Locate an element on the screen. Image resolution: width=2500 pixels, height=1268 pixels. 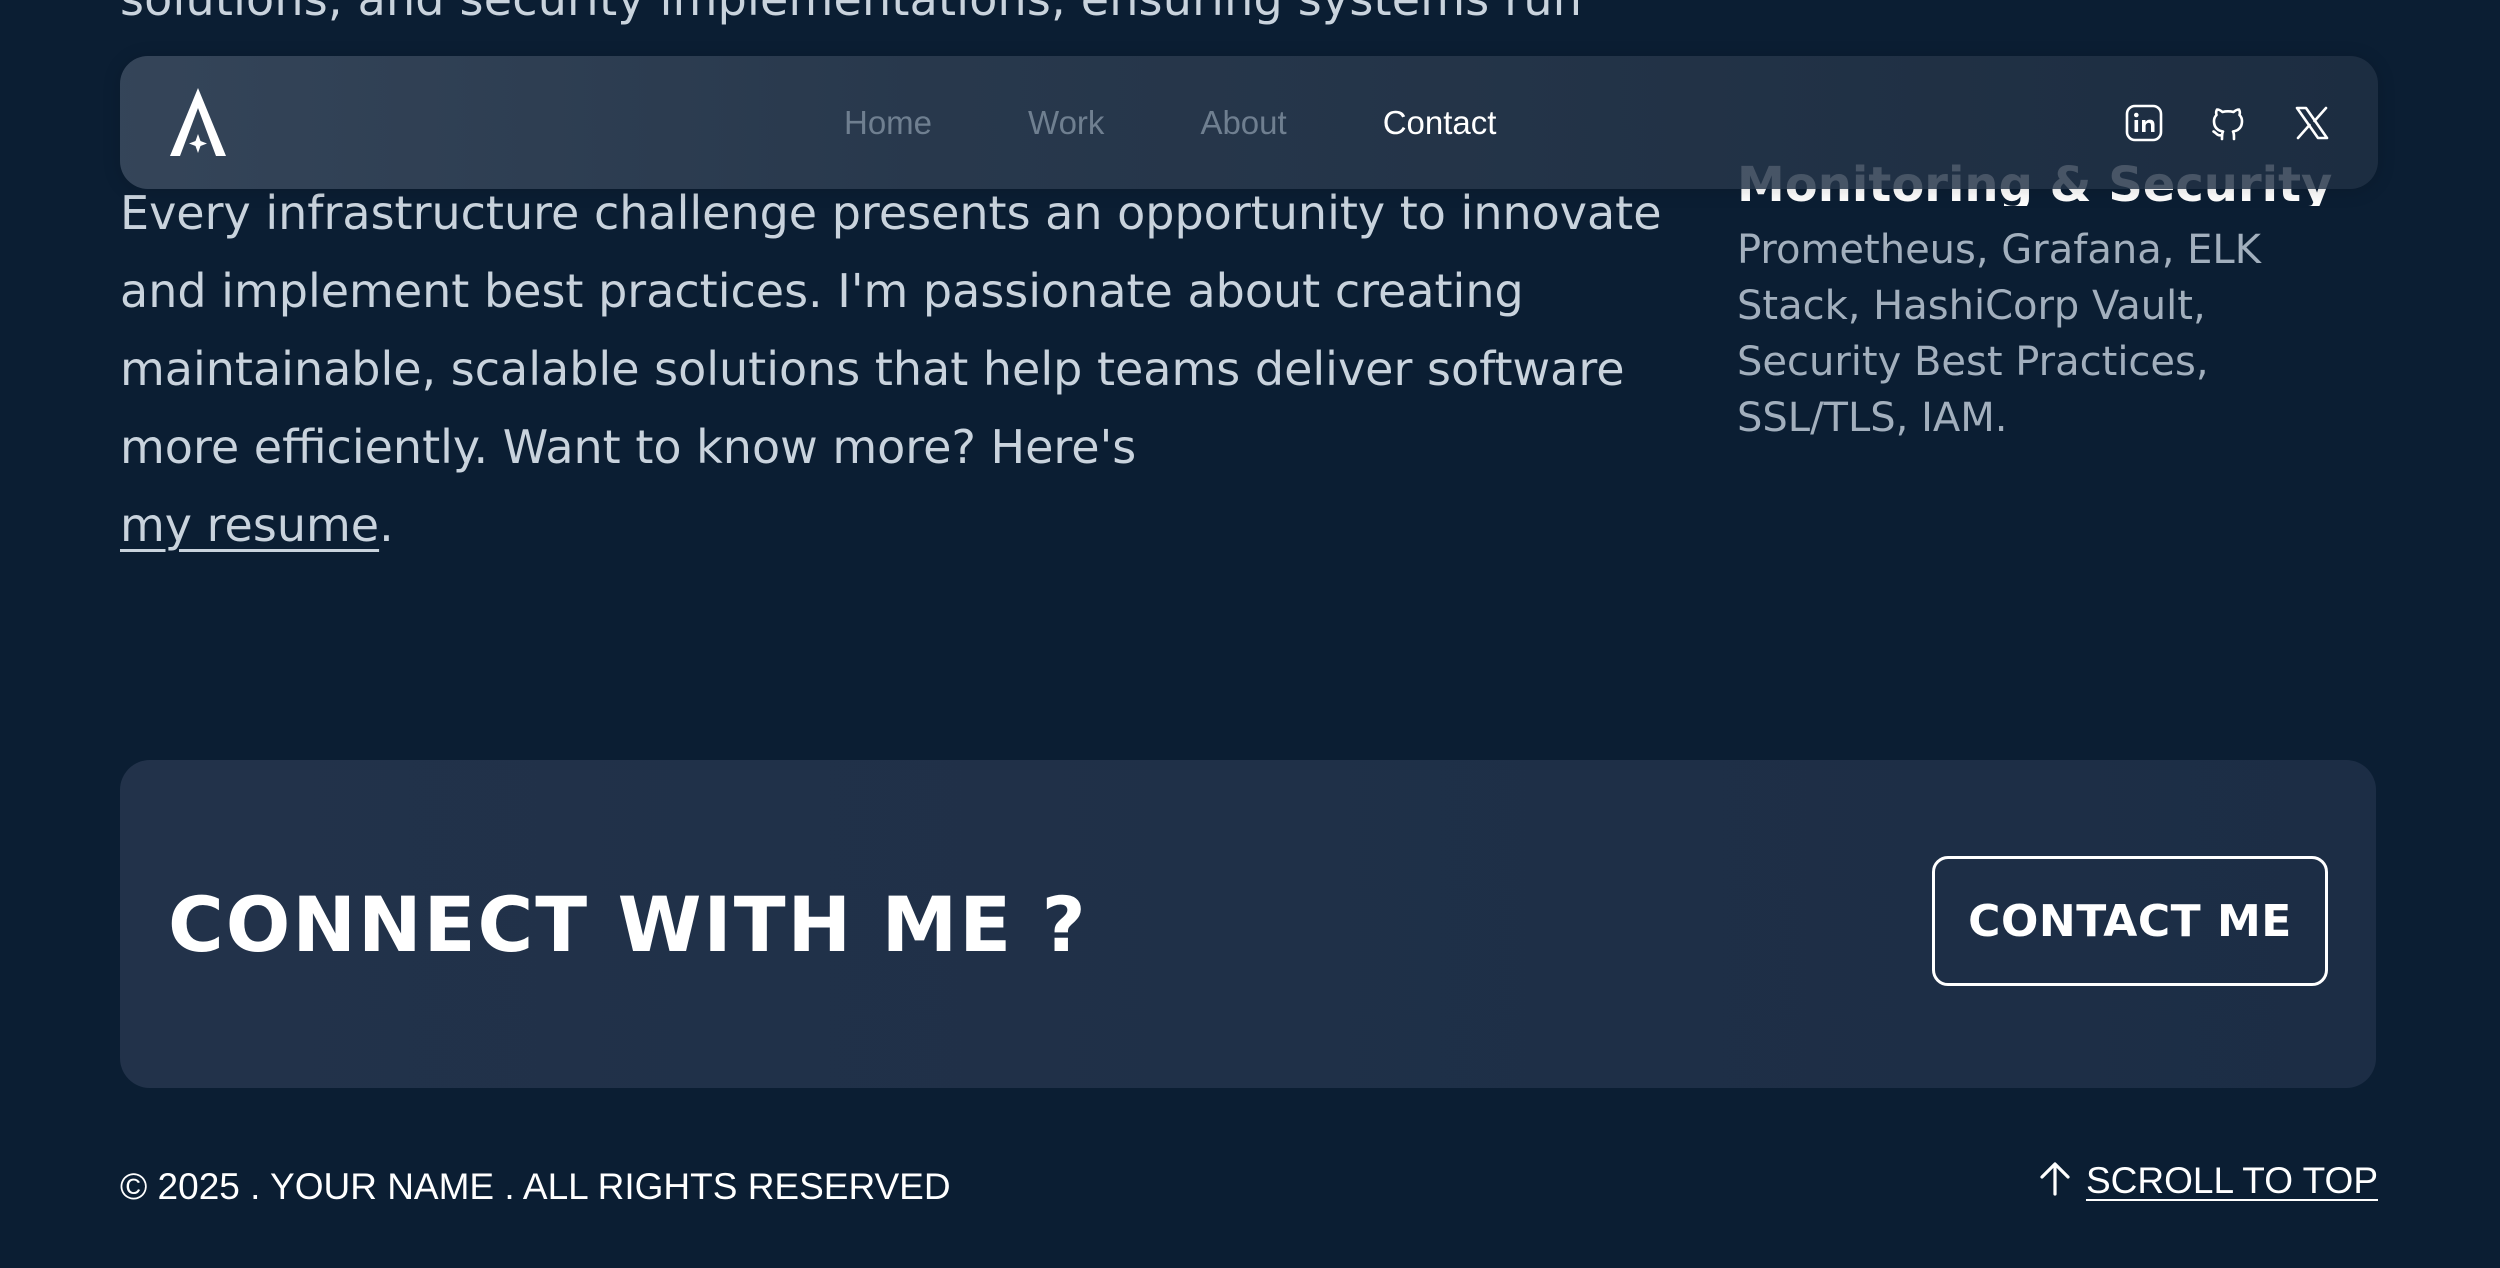
scroll-to-top-label: SCROLL TO TOP is located at coordinates (2231, 1180).